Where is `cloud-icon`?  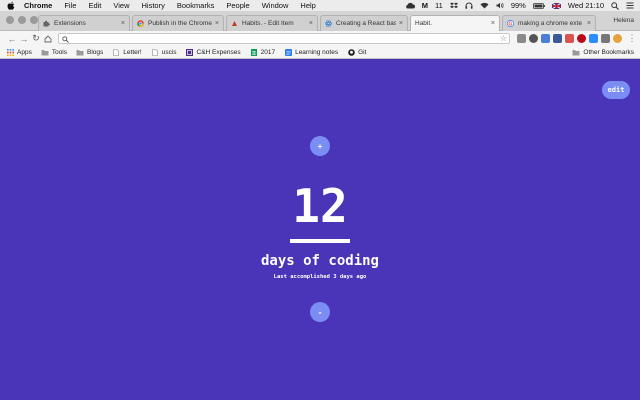
cloud-icon is located at coordinates (410, 5).